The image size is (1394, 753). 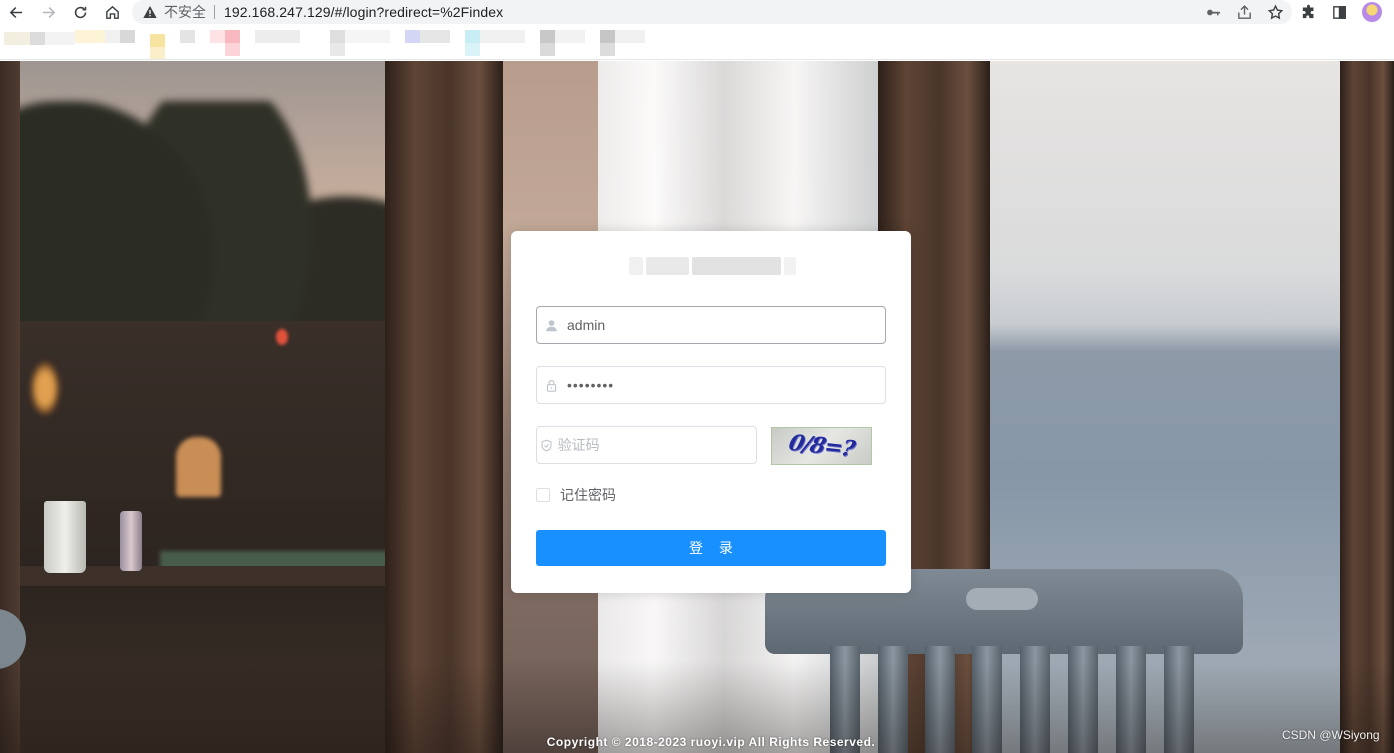 I want to click on share-icon, so click(x=1244, y=12).